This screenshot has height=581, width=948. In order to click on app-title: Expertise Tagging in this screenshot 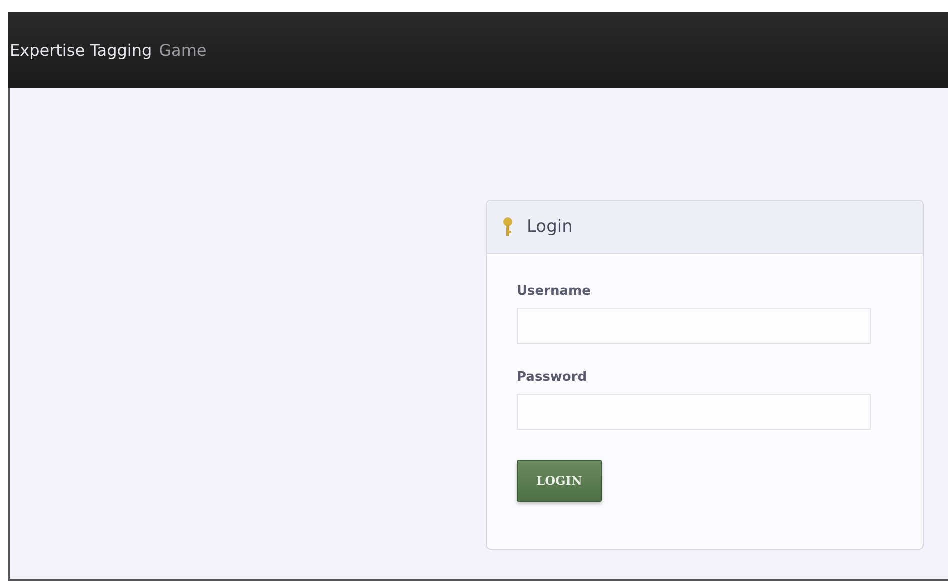, I will do `click(81, 50)`.